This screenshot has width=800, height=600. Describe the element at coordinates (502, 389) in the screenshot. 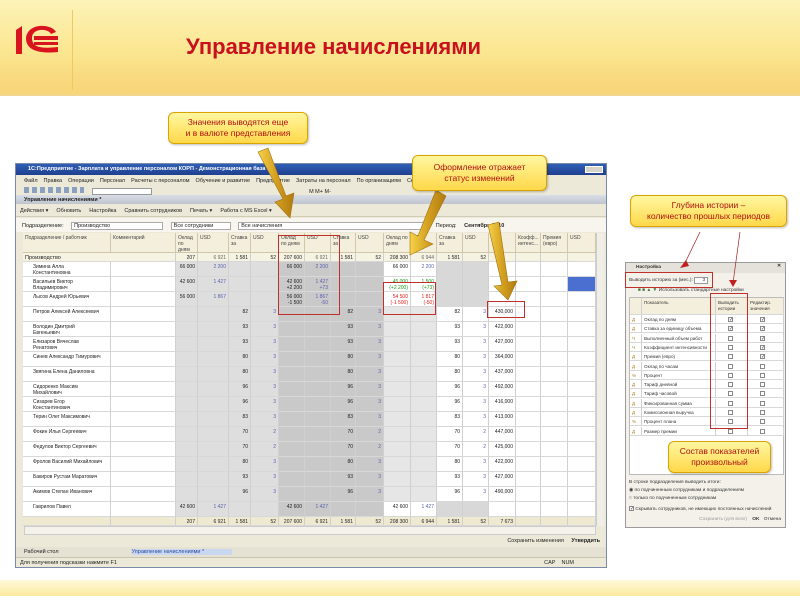

I see `table-cell: 492,000` at that location.